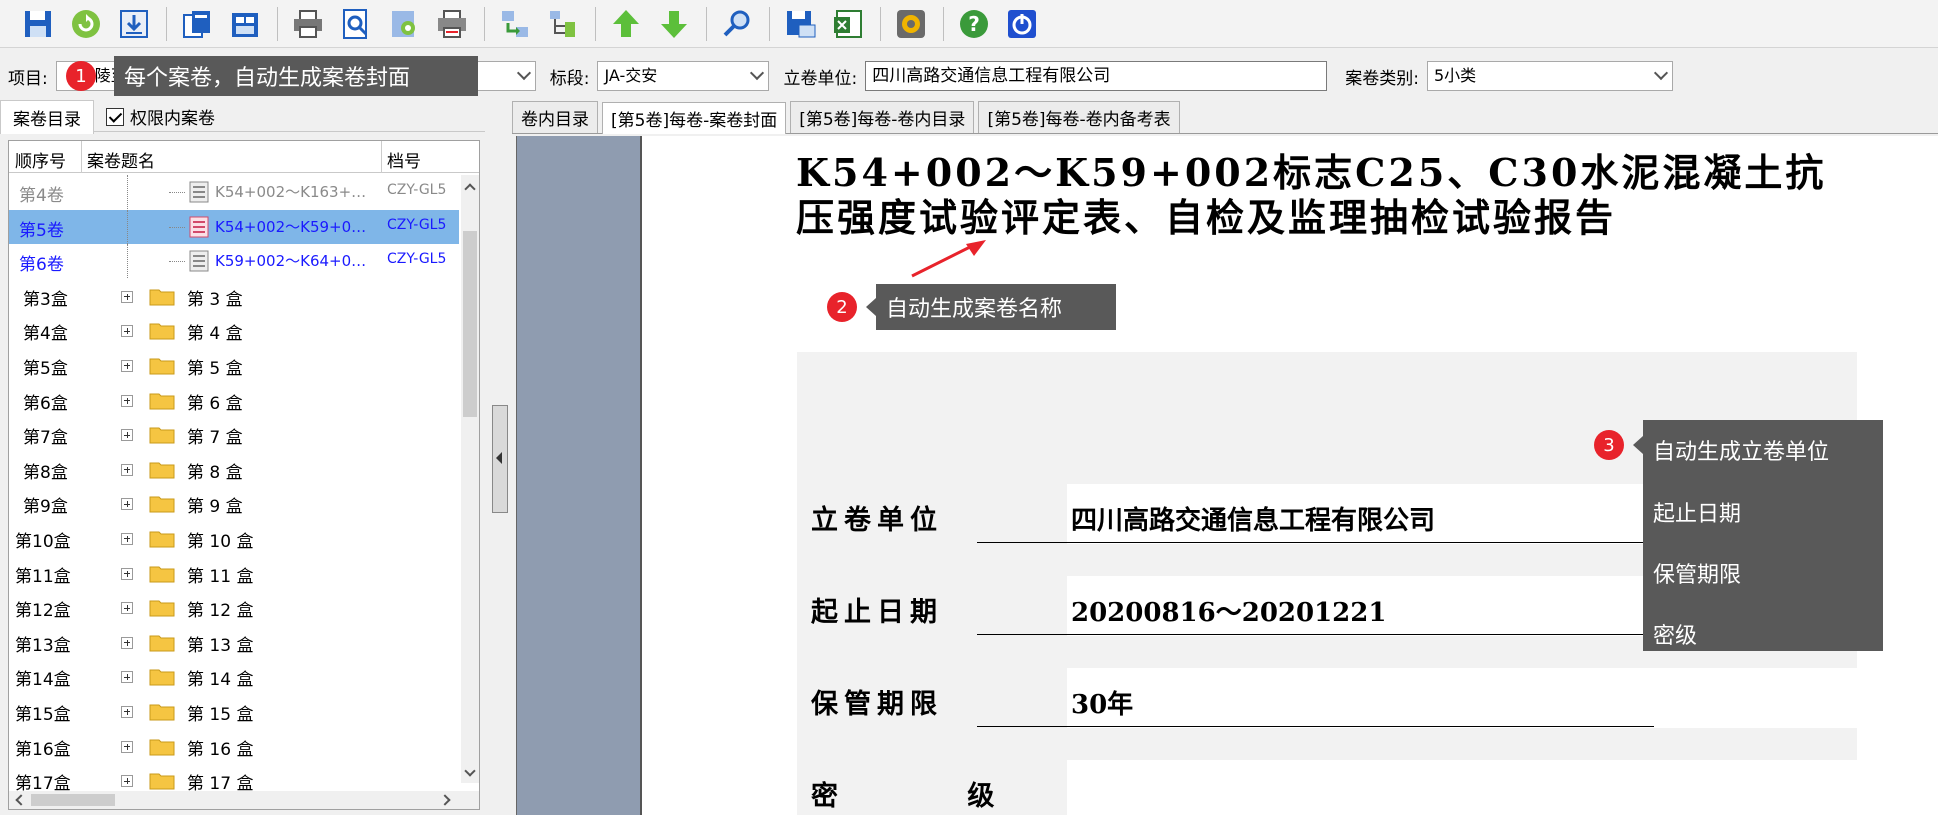  I want to click on permission-checkbox: 权限内案卷, so click(160, 116).